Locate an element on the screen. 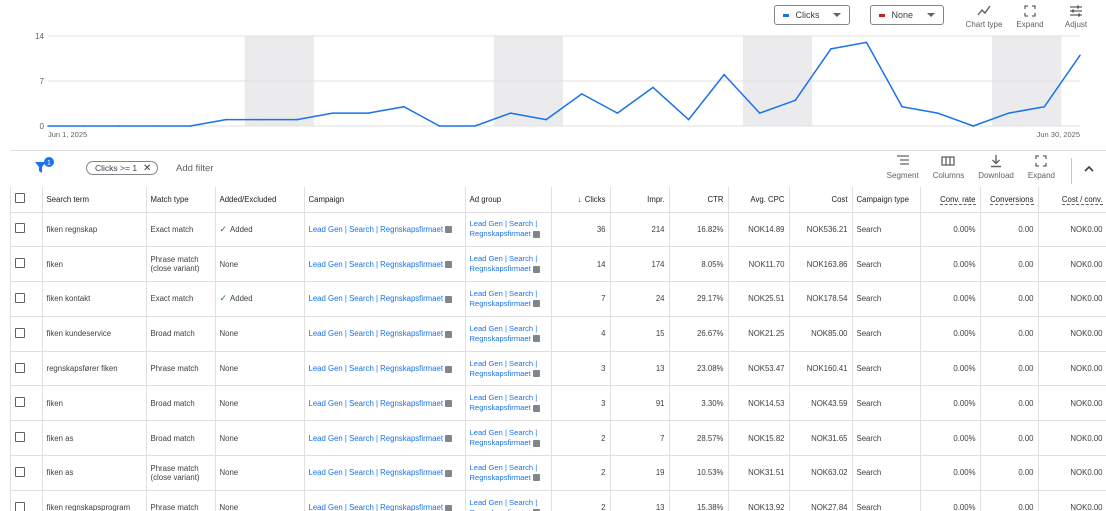 This screenshot has width=1106, height=511. col-cost: Cost is located at coordinates (821, 200).